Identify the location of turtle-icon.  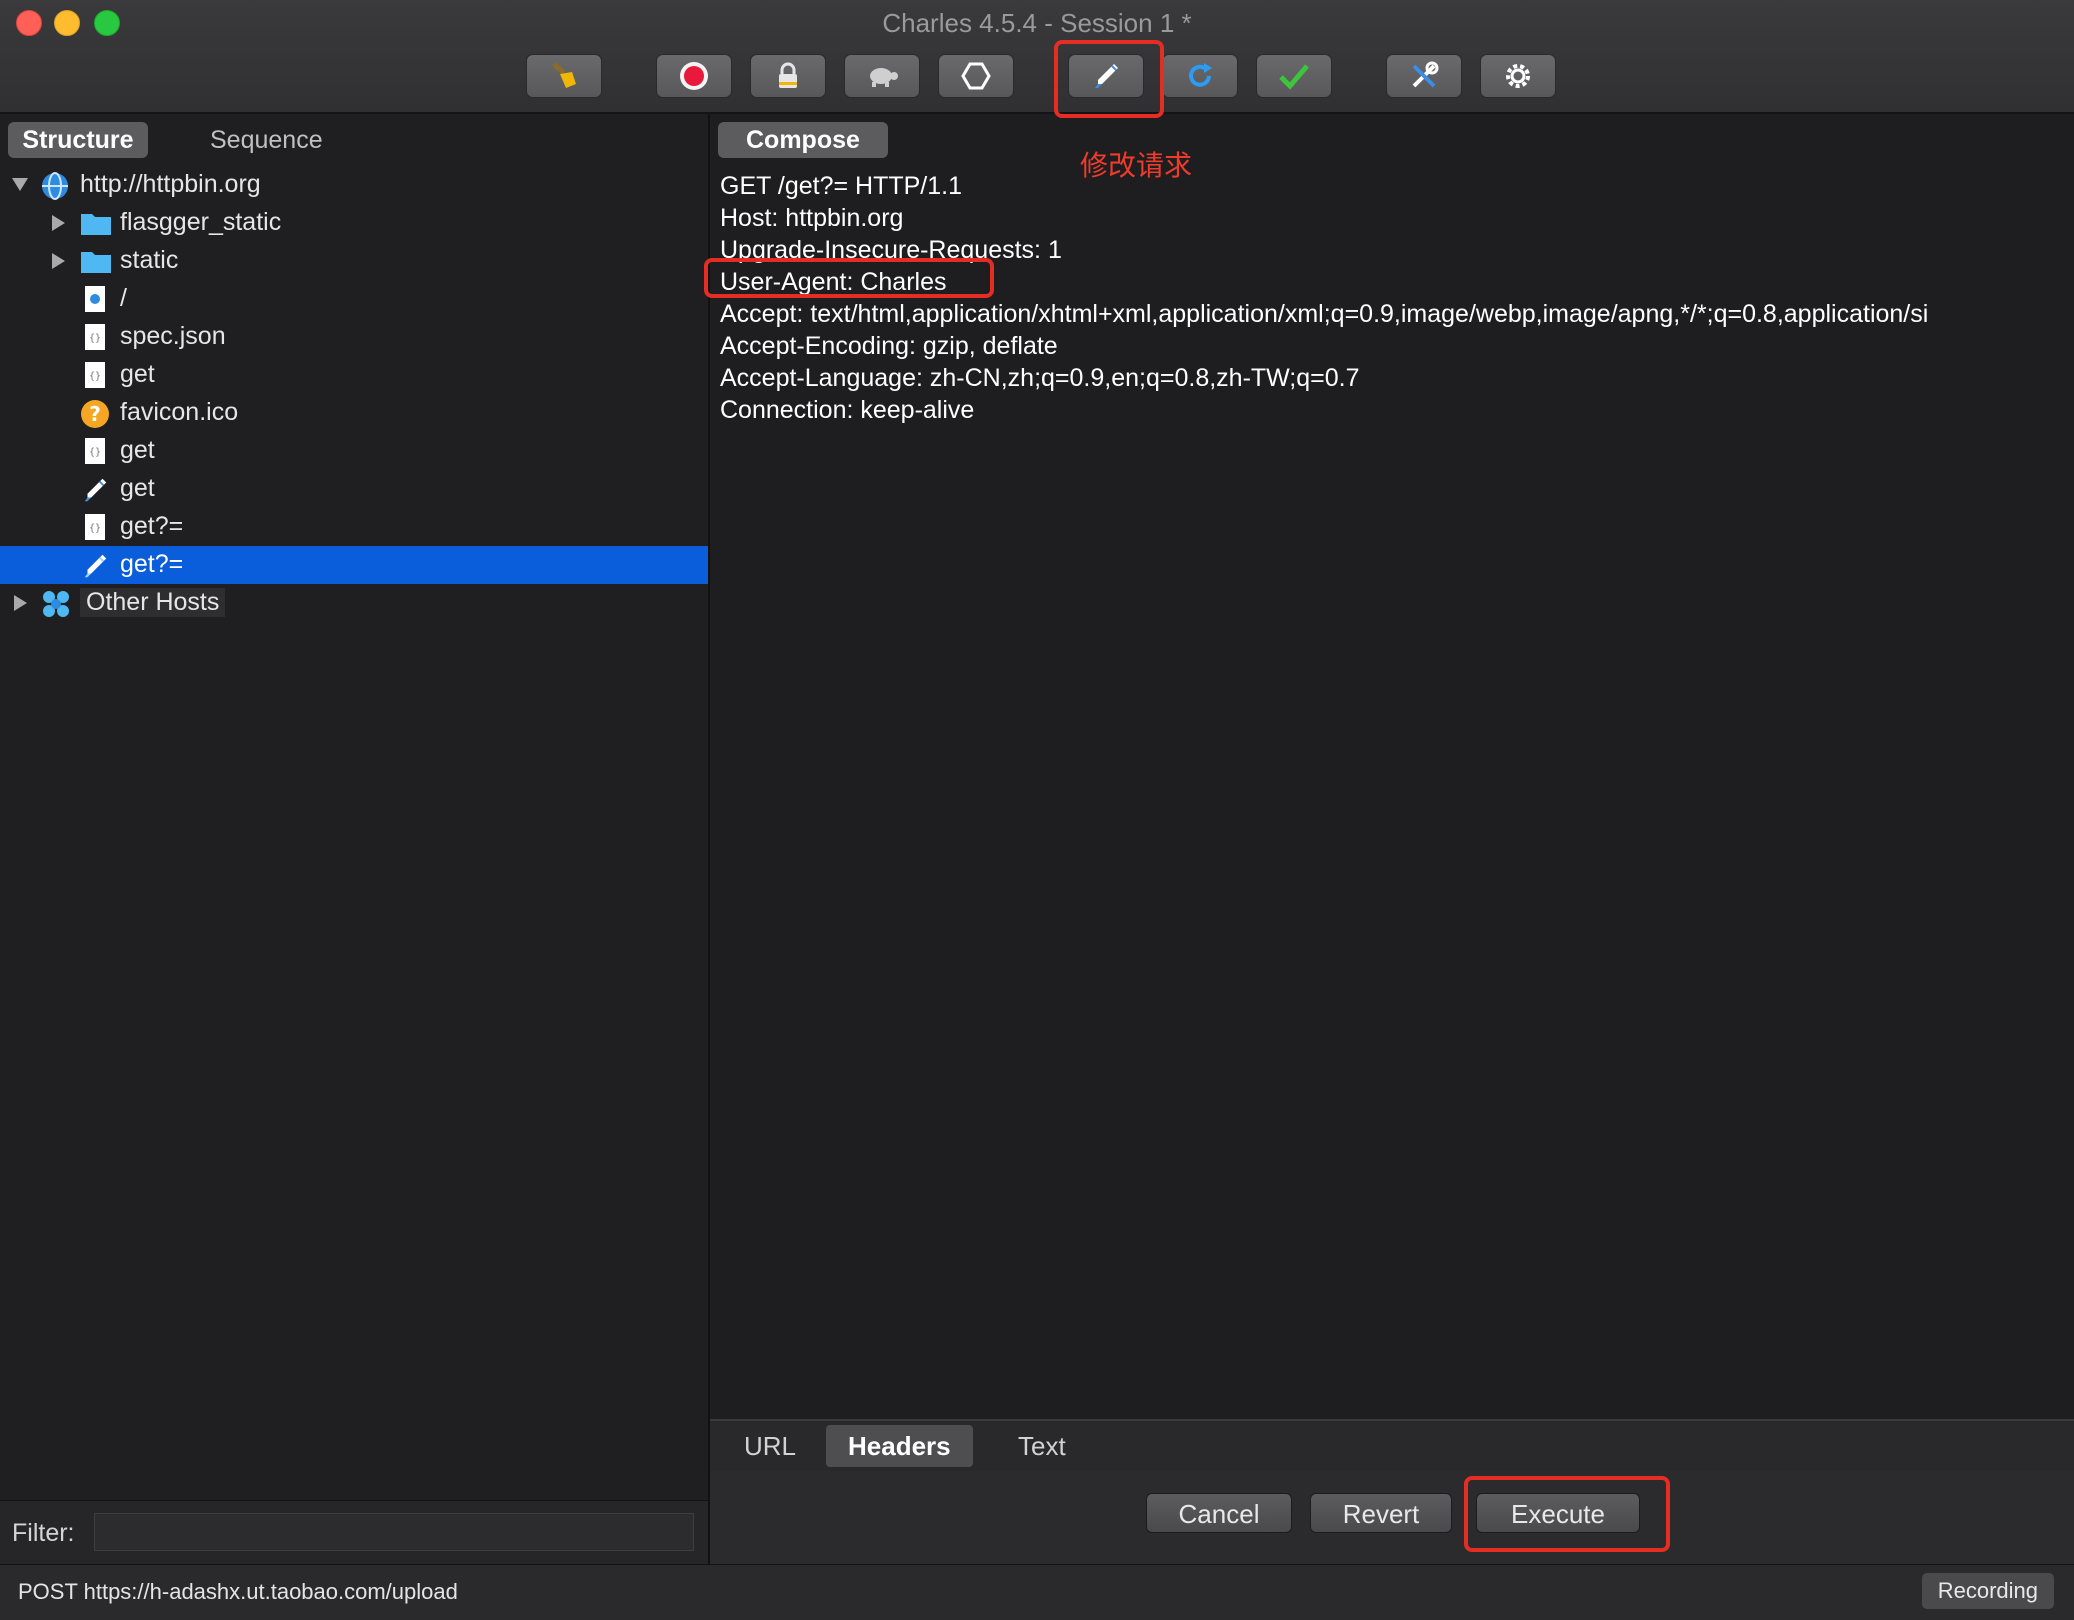
(884, 77).